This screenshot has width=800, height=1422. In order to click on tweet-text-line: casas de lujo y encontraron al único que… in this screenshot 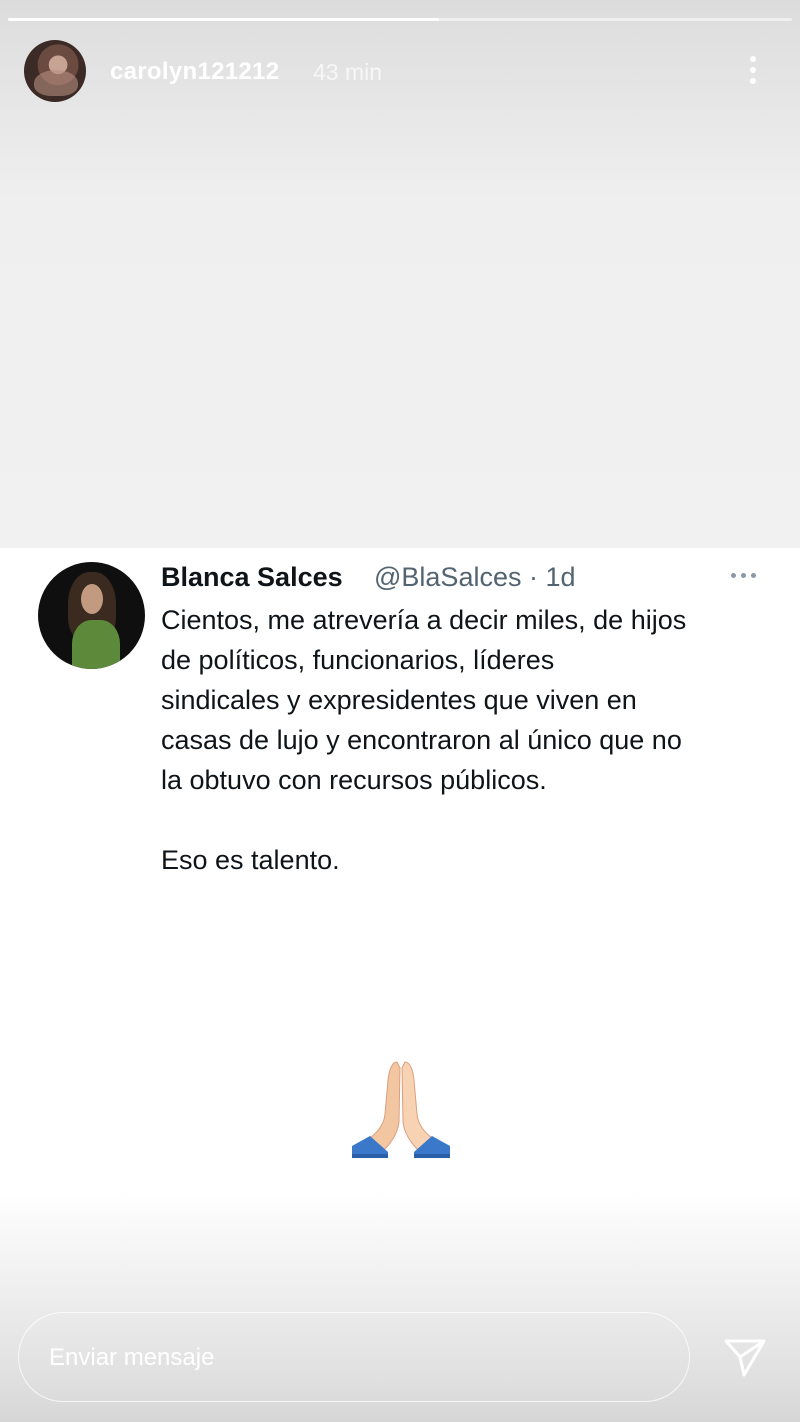, I will do `click(421, 740)`.